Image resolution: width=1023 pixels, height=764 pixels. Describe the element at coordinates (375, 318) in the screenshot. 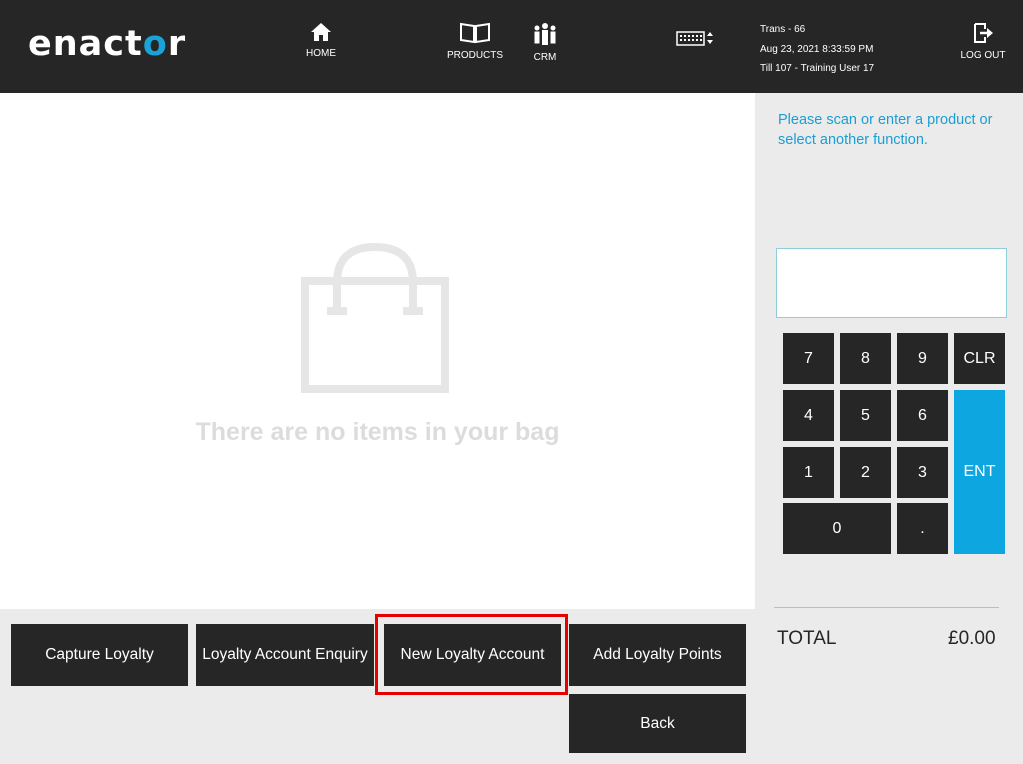

I see `shopping-bag-icon` at that location.